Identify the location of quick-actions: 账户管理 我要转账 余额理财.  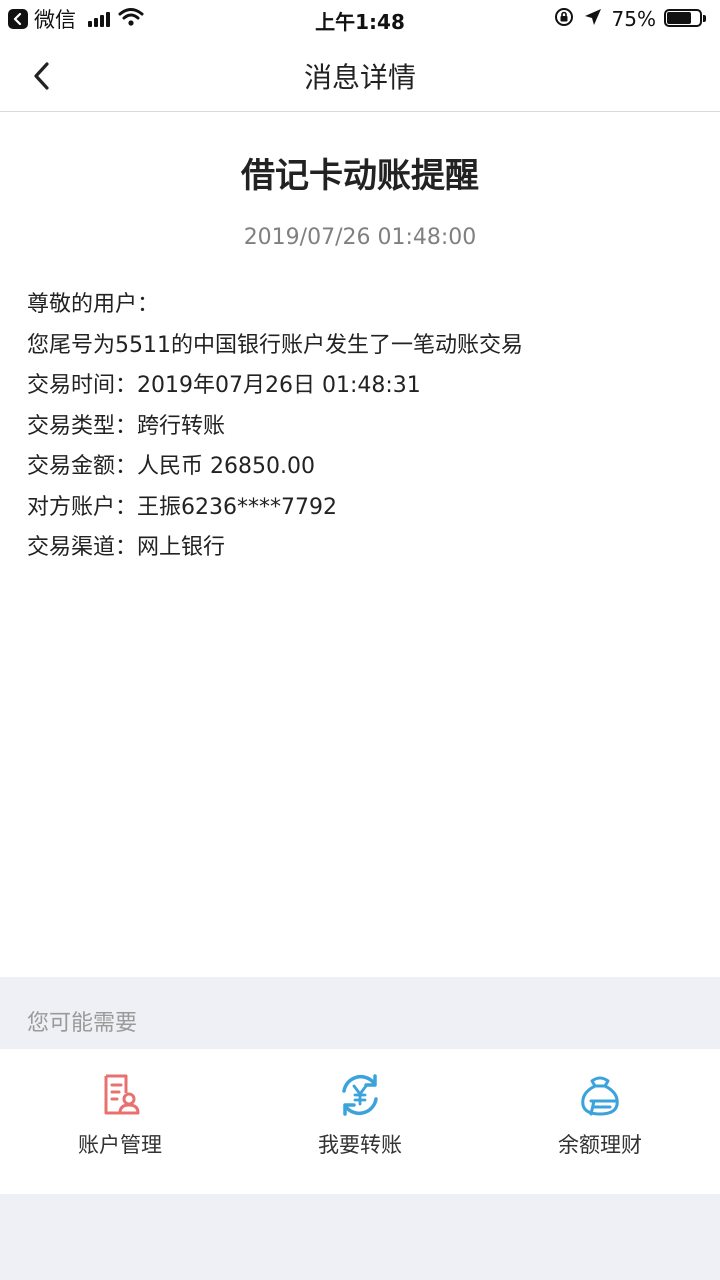
(360, 1121).